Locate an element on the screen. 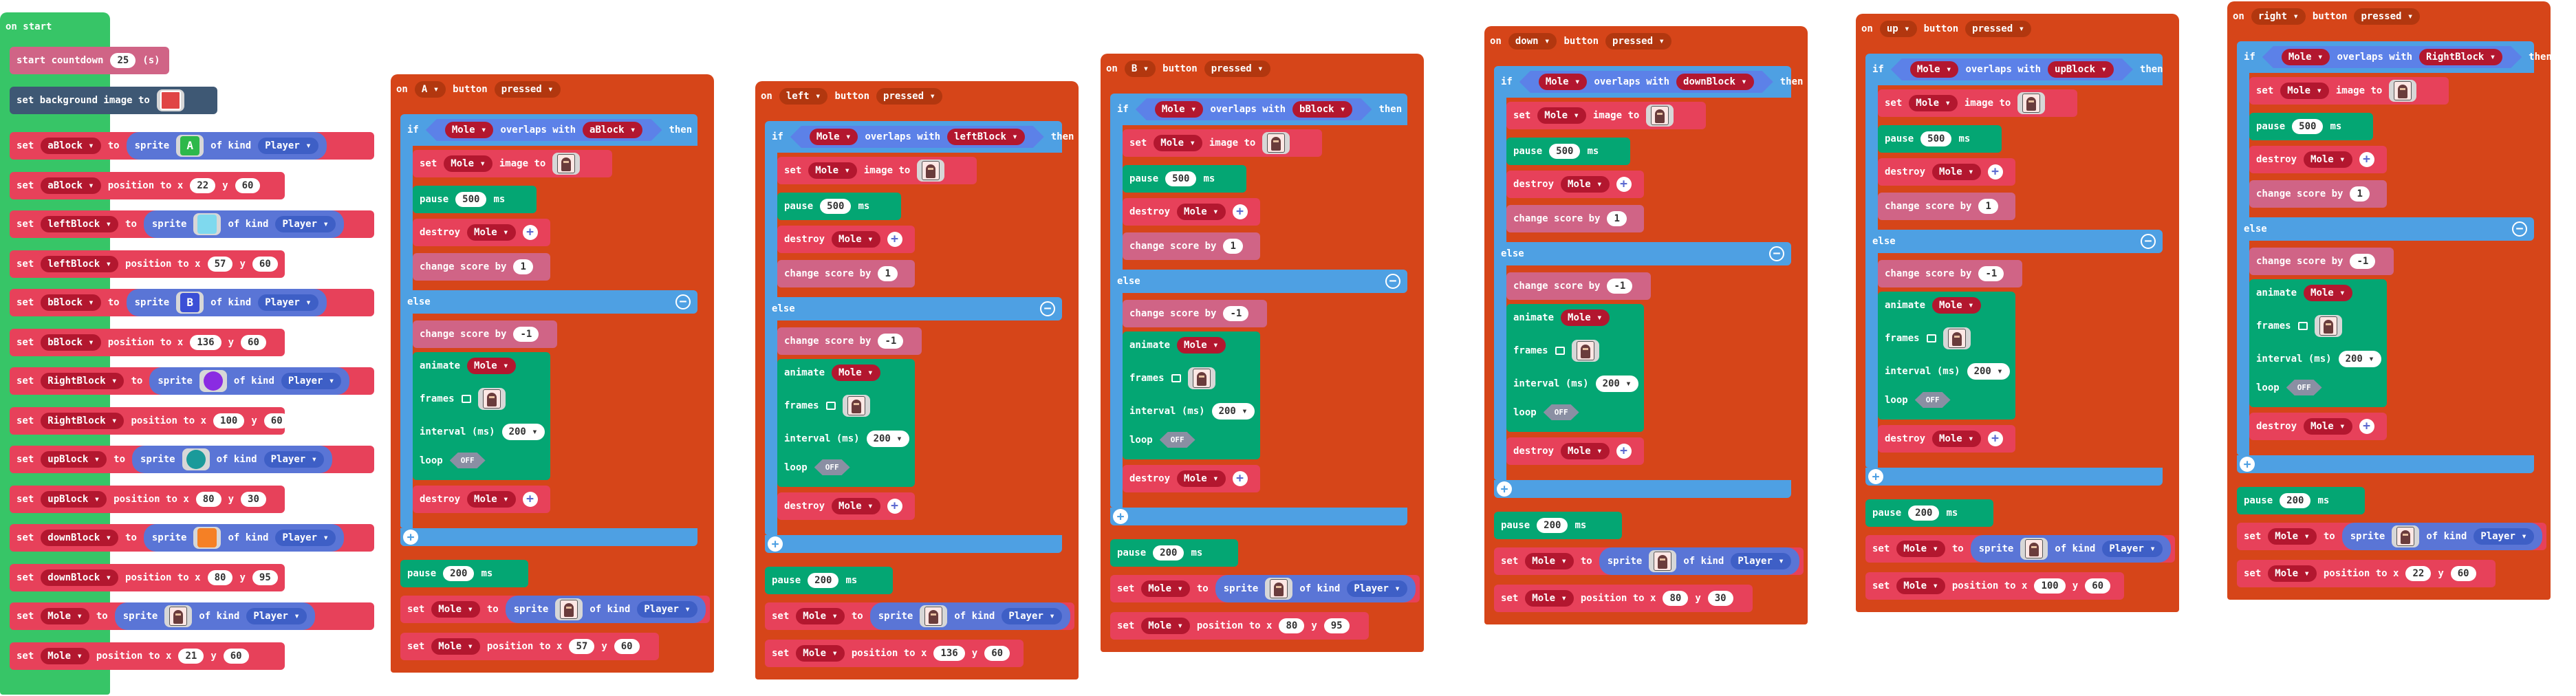  add-else-if-plus-icon: + is located at coordinates (410, 537).